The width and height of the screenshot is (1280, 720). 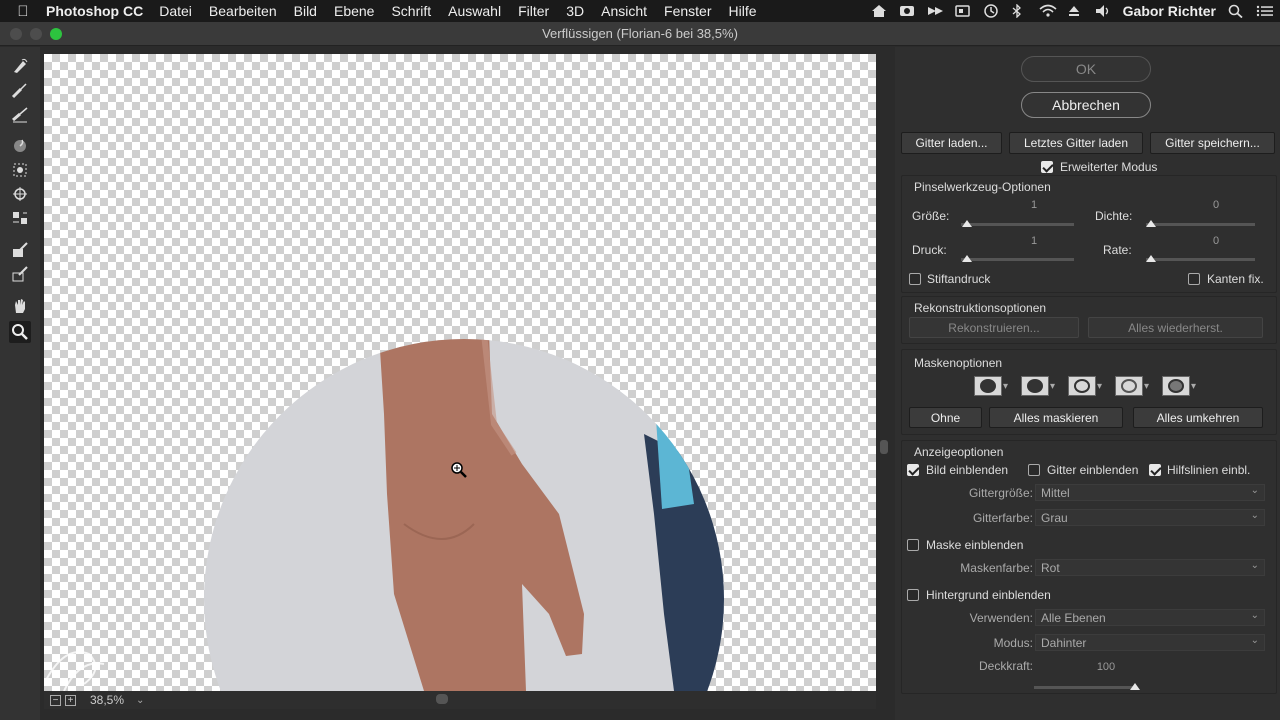 What do you see at coordinates (1236, 11) in the screenshot?
I see `spotlight-search-icon` at bounding box center [1236, 11].